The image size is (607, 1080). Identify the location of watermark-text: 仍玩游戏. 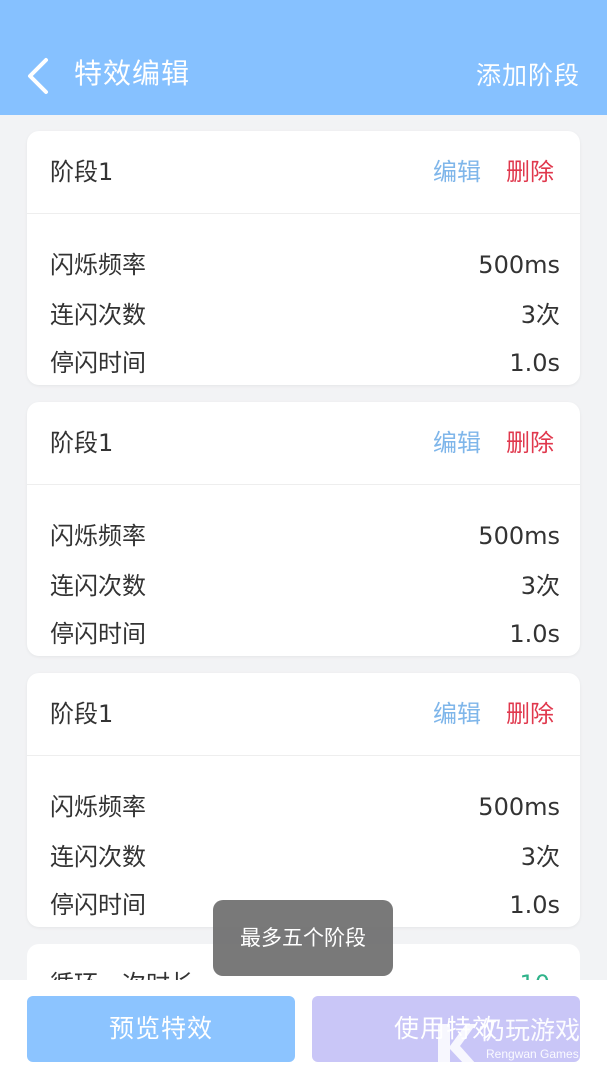
(530, 1030).